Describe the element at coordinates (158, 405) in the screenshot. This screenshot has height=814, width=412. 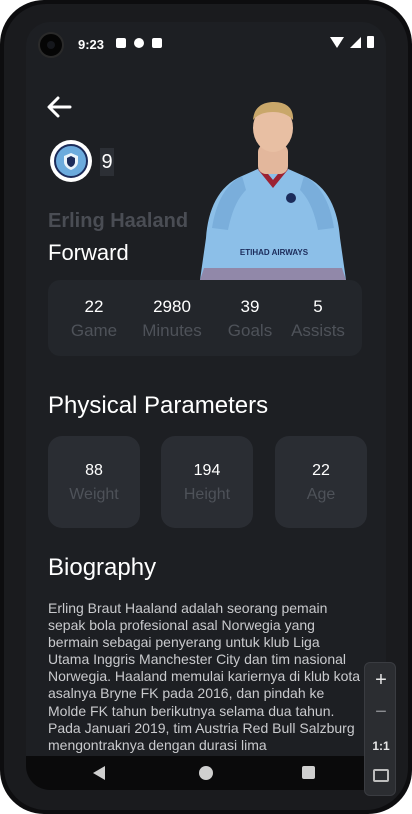
I see `physical-parameters-title: Physical Parameters` at that location.